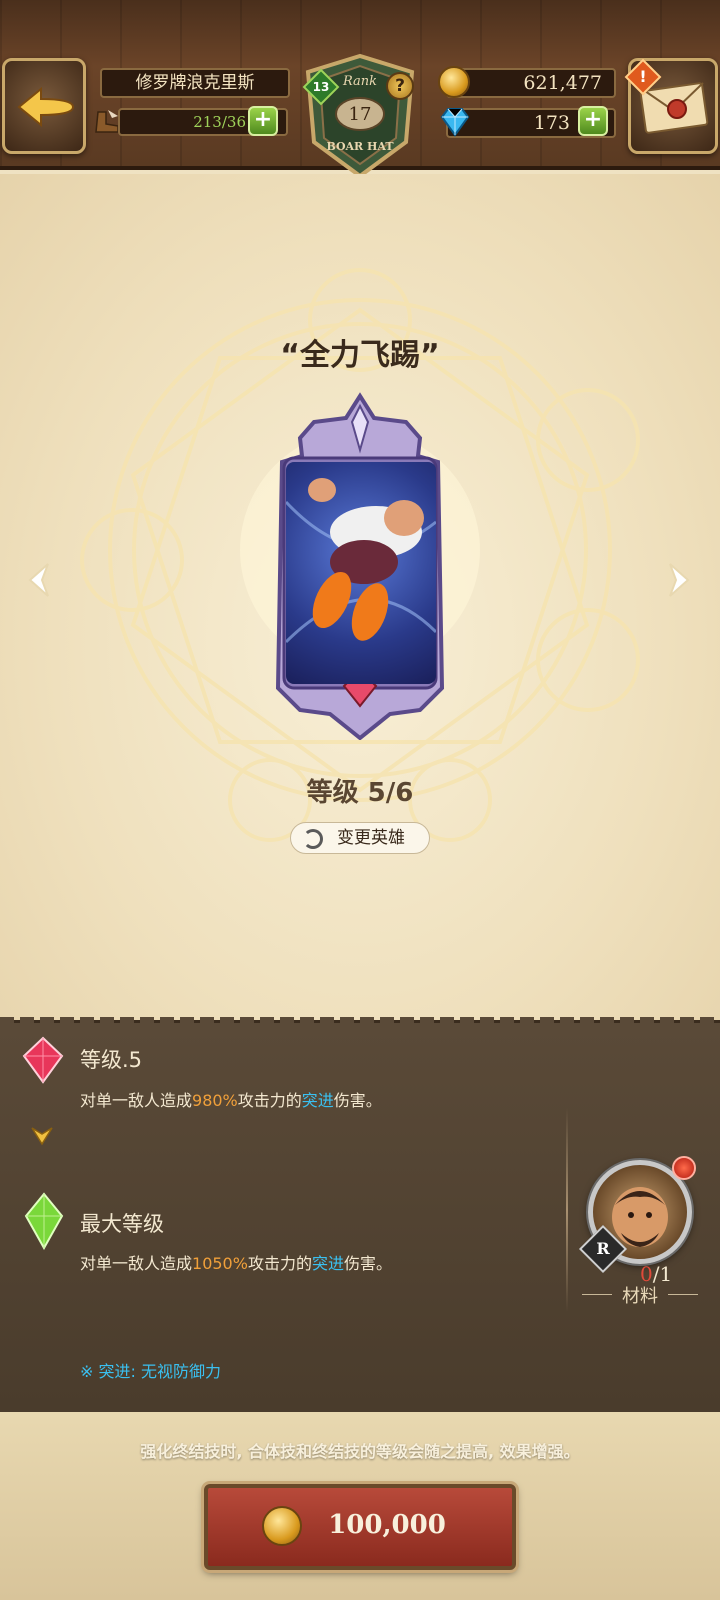 The image size is (720, 1600). What do you see at coordinates (531, 83) in the screenshot?
I see `gold-value: 621,477` at bounding box center [531, 83].